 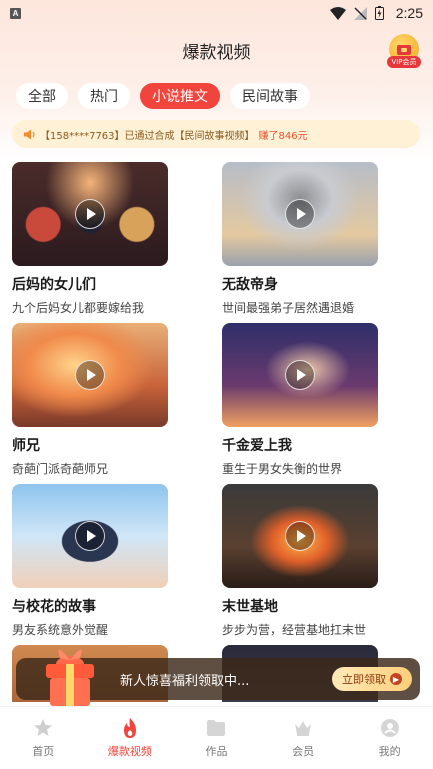 I want to click on video-description: 步步为营，经营基地扛末世, so click(x=294, y=630).